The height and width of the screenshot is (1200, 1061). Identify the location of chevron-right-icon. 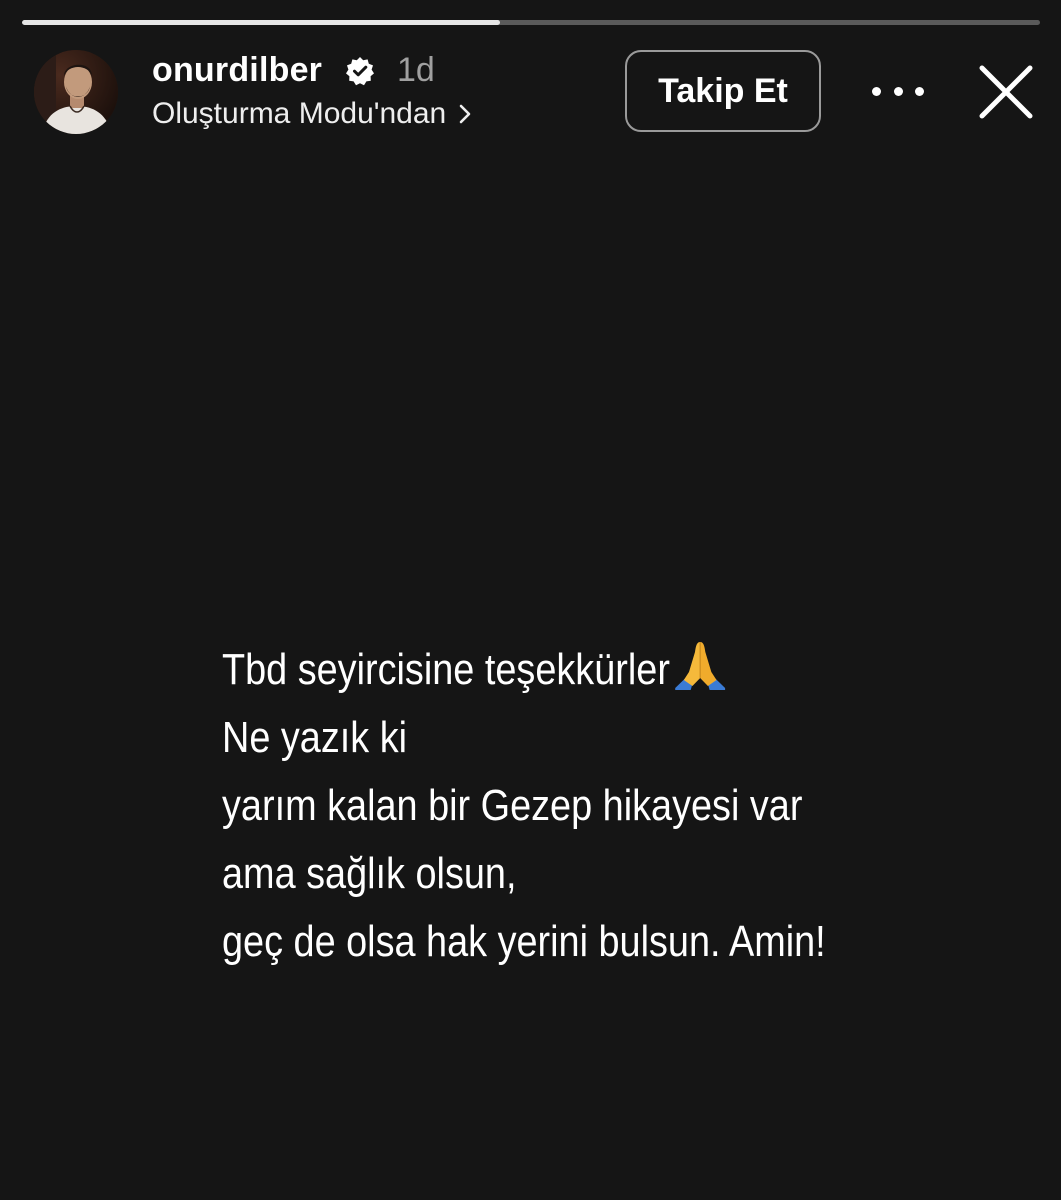
(465, 114).